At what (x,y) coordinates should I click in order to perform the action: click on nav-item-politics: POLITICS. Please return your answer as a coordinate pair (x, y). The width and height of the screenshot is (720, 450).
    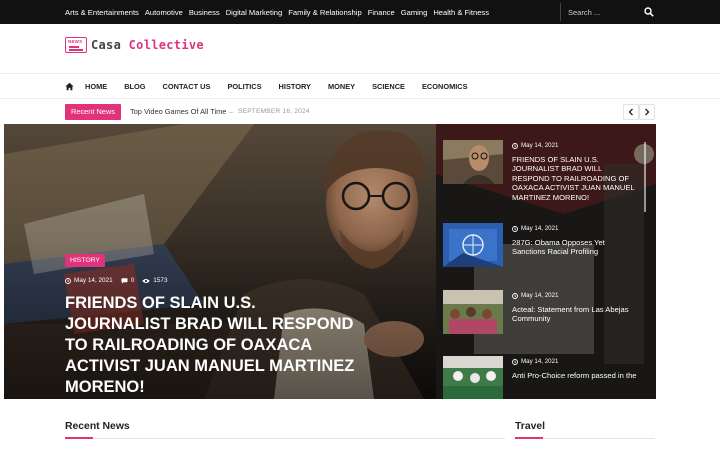
    Looking at the image, I should click on (244, 86).